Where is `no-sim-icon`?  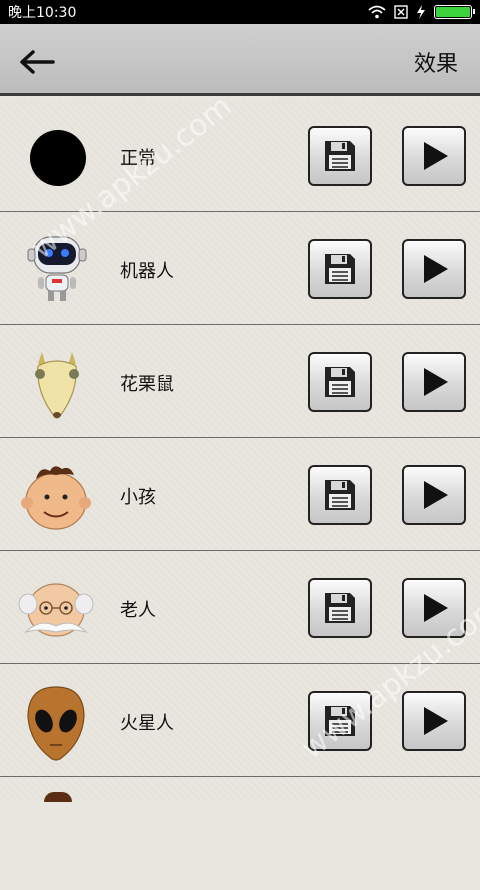 no-sim-icon is located at coordinates (401, 12).